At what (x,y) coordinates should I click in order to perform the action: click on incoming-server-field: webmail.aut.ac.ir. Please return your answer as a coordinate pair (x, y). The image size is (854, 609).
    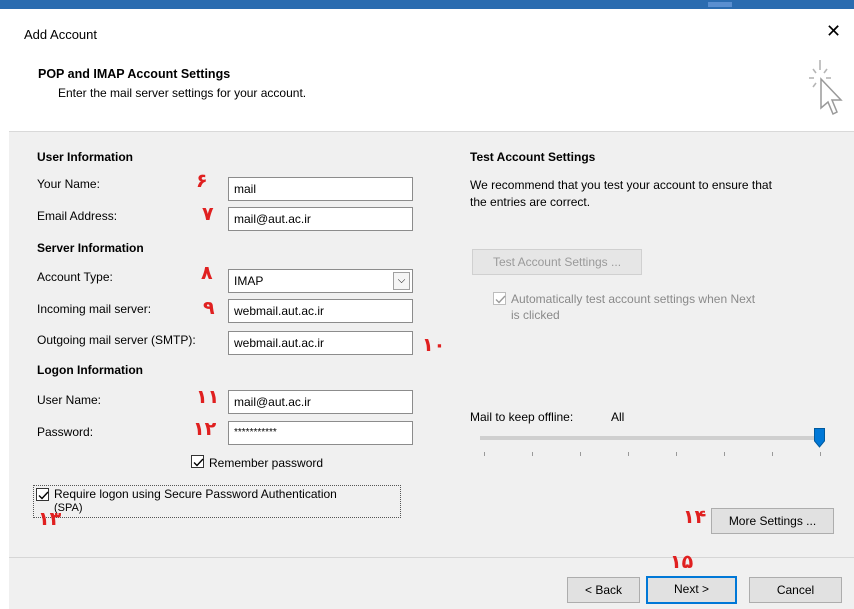
    Looking at the image, I should click on (320, 311).